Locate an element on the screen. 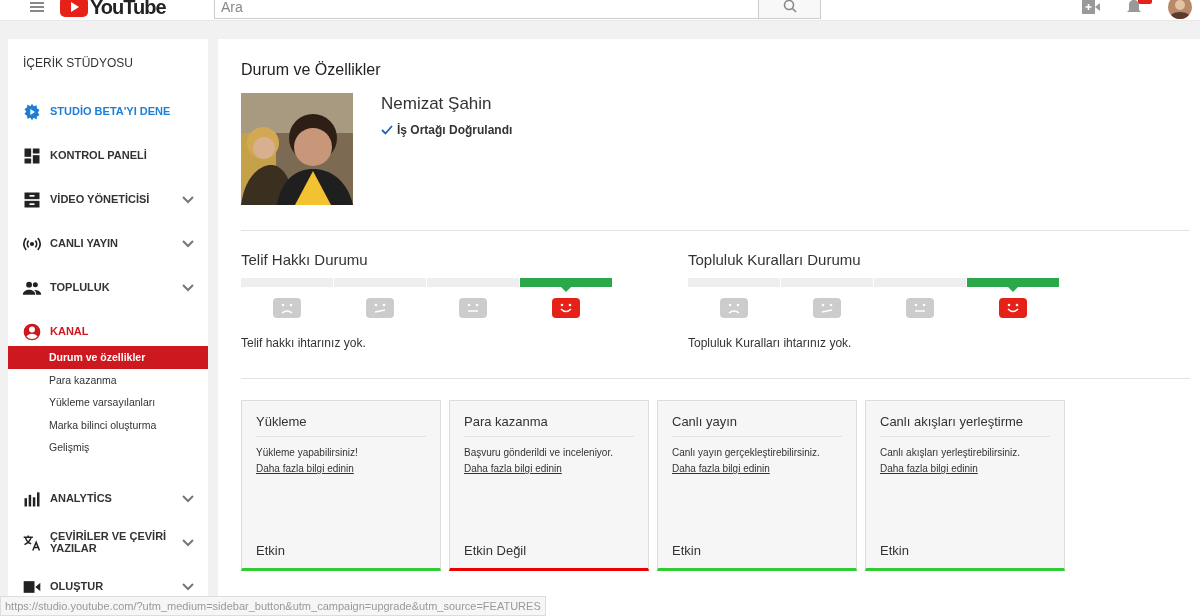 The image size is (1200, 616). sidebar-item: OLUŞTUR is located at coordinates (116, 586).